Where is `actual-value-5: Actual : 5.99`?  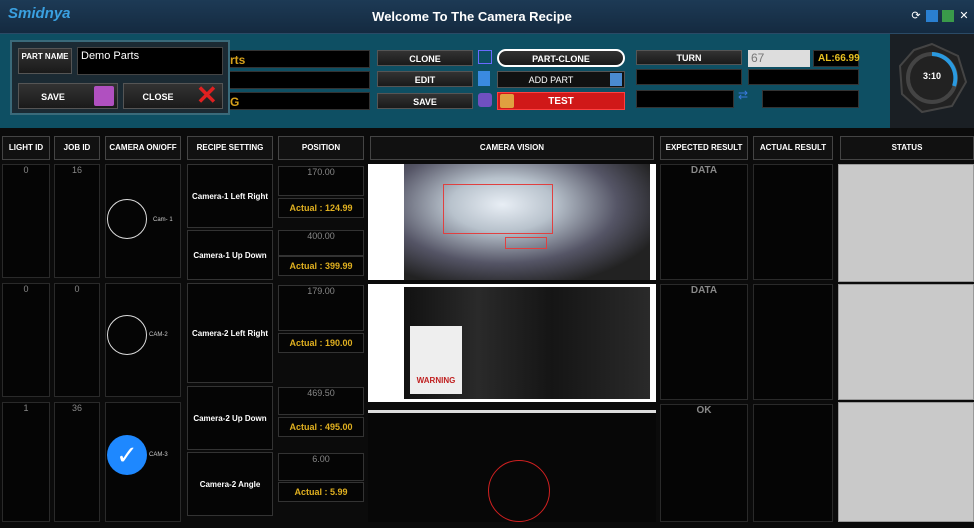 actual-value-5: Actual : 5.99 is located at coordinates (321, 492).